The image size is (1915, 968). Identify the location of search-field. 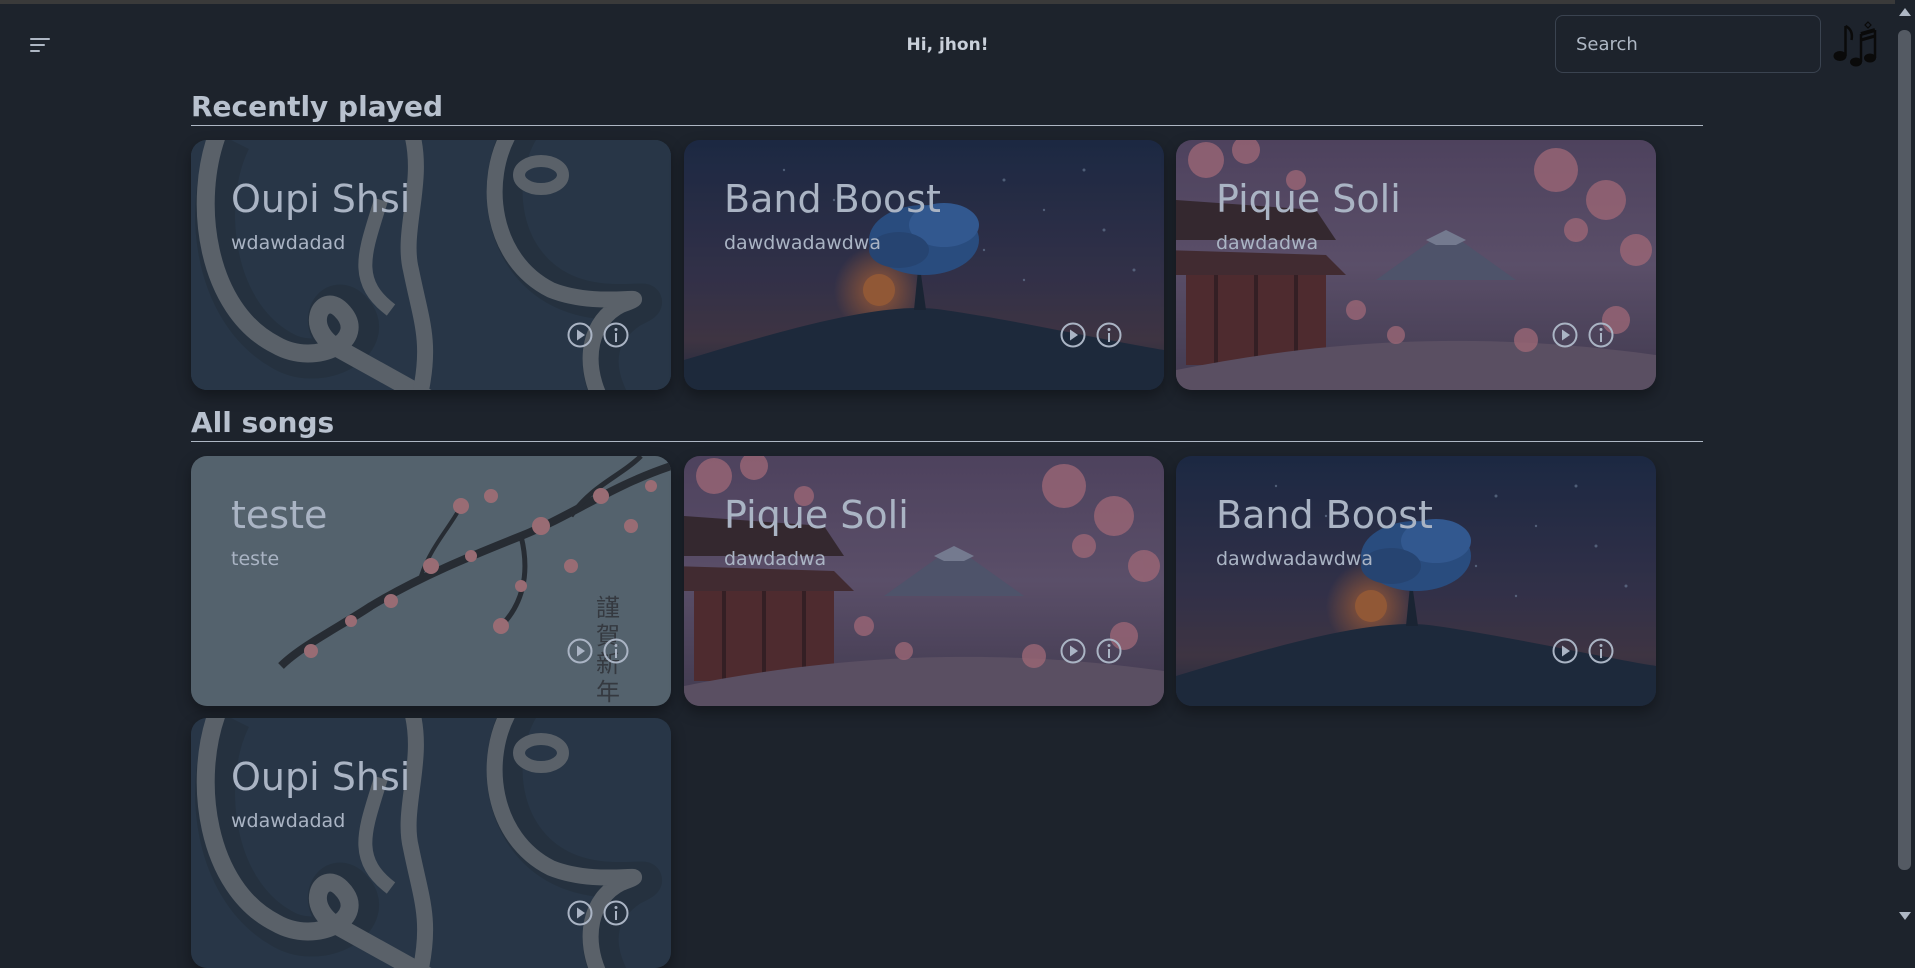
(1688, 44).